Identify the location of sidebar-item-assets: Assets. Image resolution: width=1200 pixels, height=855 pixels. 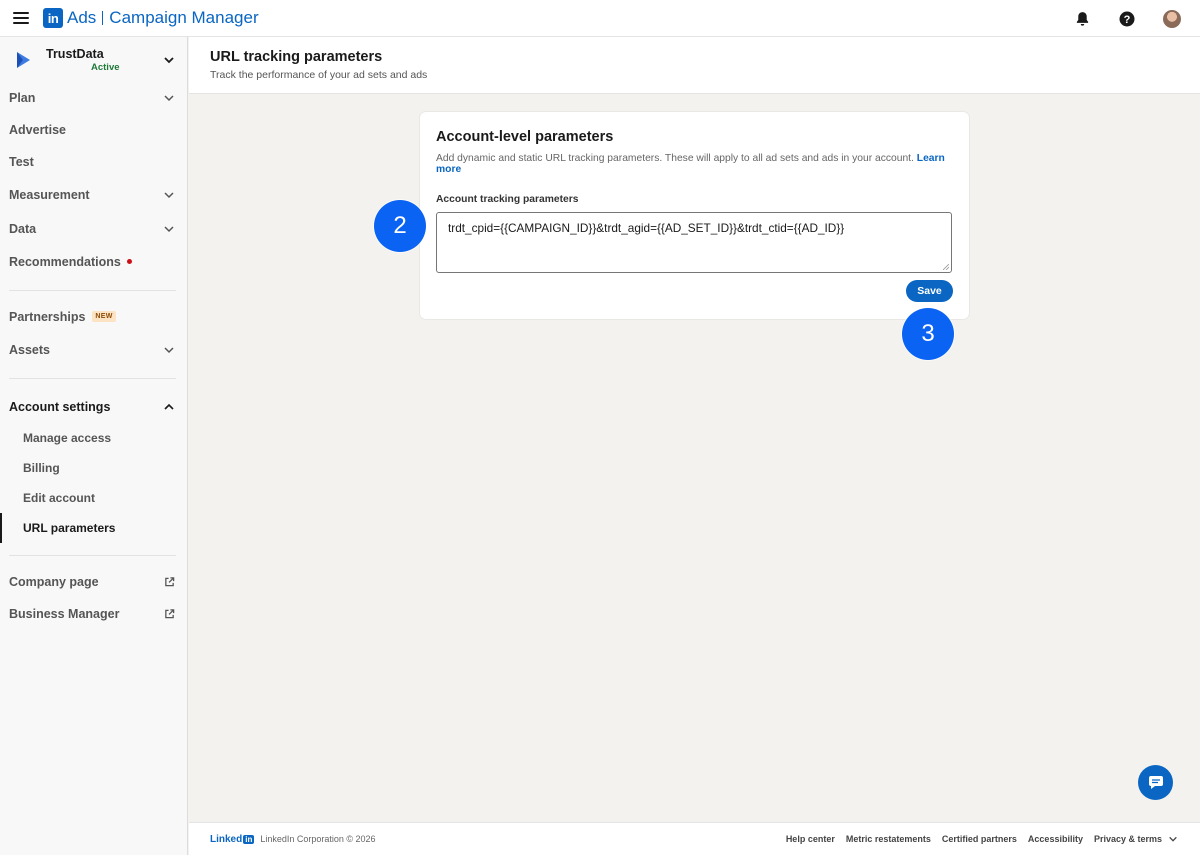
(93, 349).